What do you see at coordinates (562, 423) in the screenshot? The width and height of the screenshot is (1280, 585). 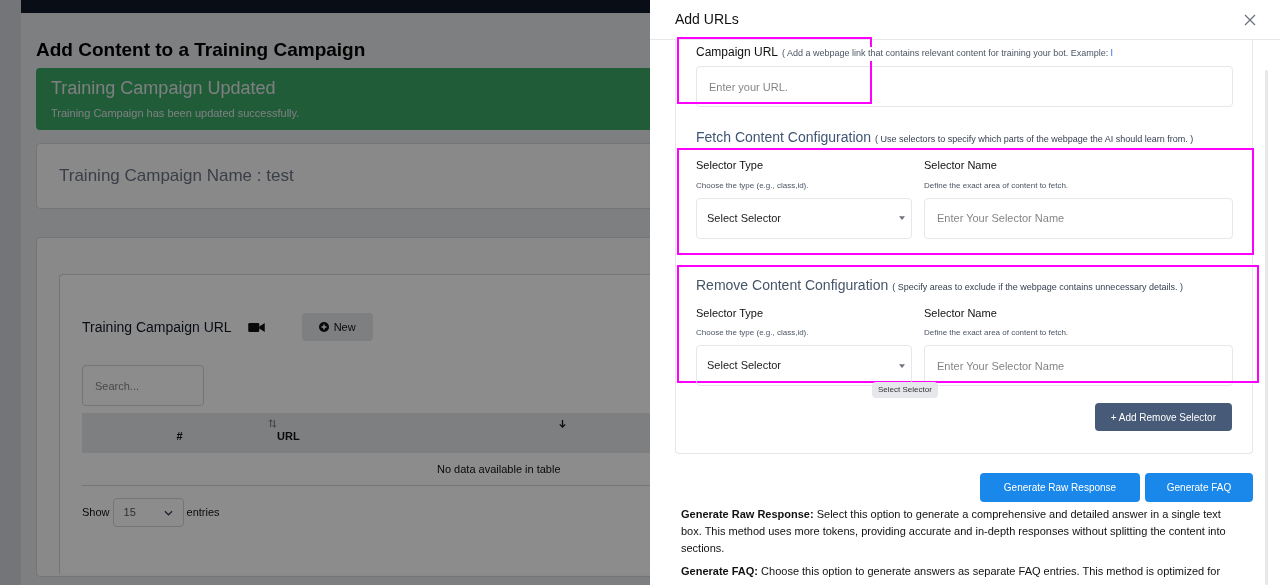 I see `sort-descending-icon` at bounding box center [562, 423].